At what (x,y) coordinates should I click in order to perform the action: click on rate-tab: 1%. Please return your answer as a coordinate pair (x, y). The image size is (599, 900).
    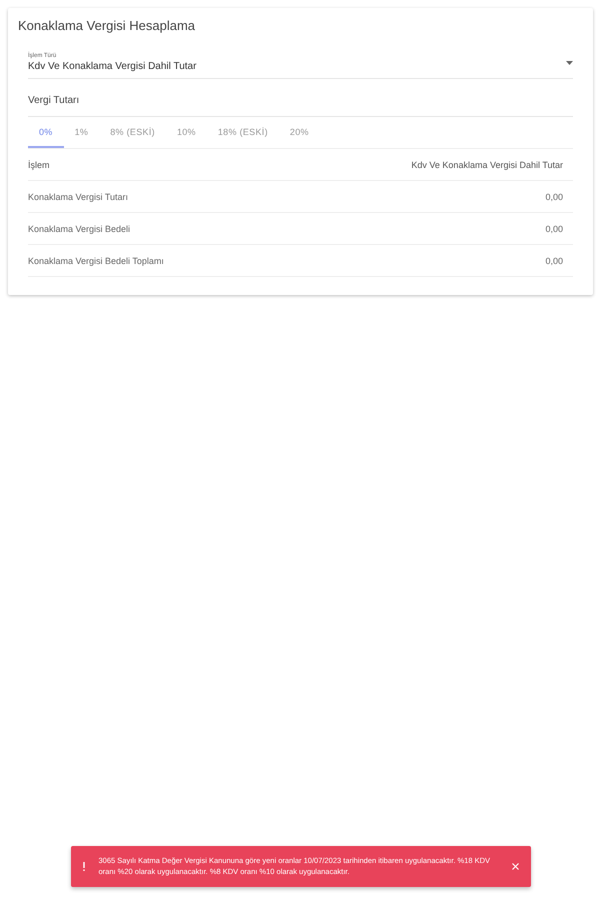
    Looking at the image, I should click on (82, 132).